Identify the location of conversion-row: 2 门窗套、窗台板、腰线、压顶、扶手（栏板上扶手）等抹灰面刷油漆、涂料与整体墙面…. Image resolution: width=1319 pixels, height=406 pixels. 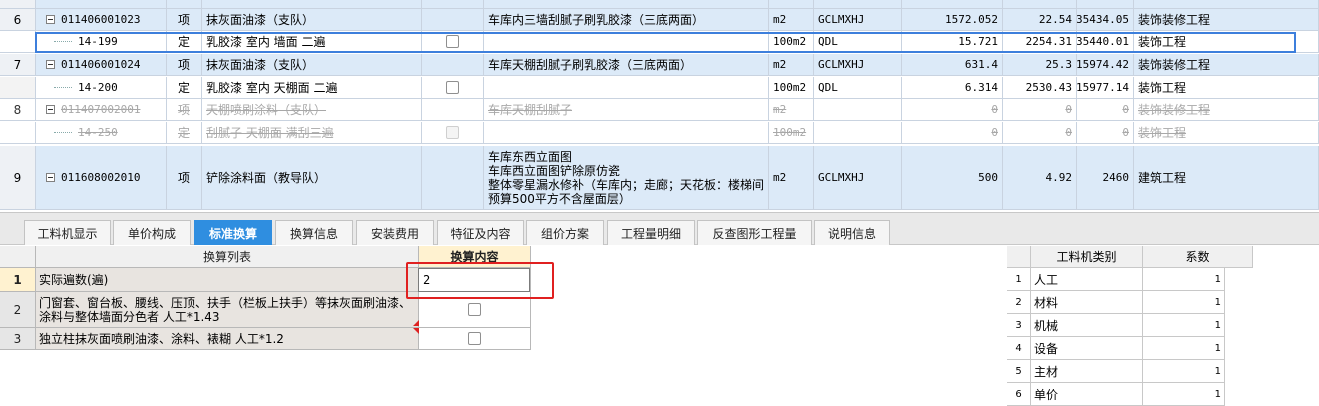
(265, 310).